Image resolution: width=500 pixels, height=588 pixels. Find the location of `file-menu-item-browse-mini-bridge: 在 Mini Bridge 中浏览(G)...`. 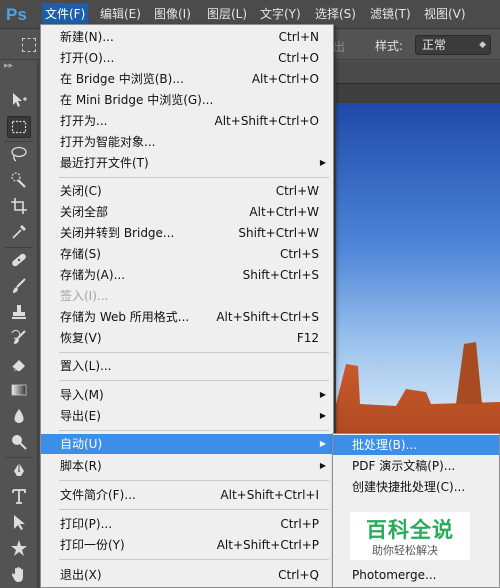

file-menu-item-browse-mini-bridge: 在 Mini Bridge 中浏览(G)... is located at coordinates (187, 100).